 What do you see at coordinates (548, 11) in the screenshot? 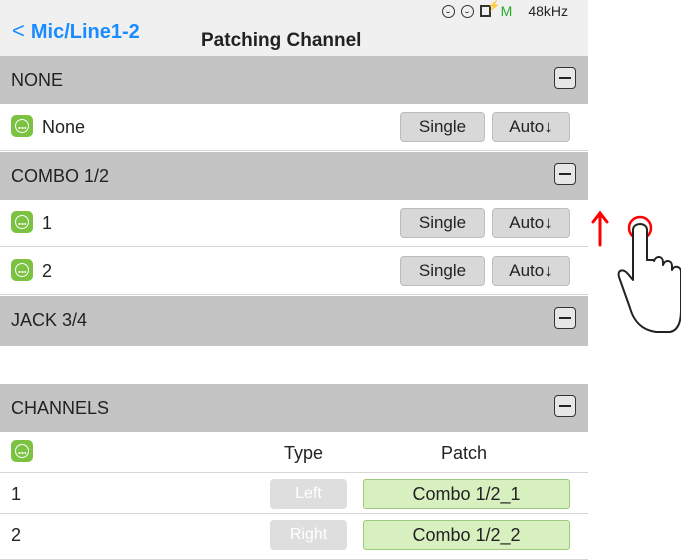
I see `sample-rate: 48kHz` at bounding box center [548, 11].